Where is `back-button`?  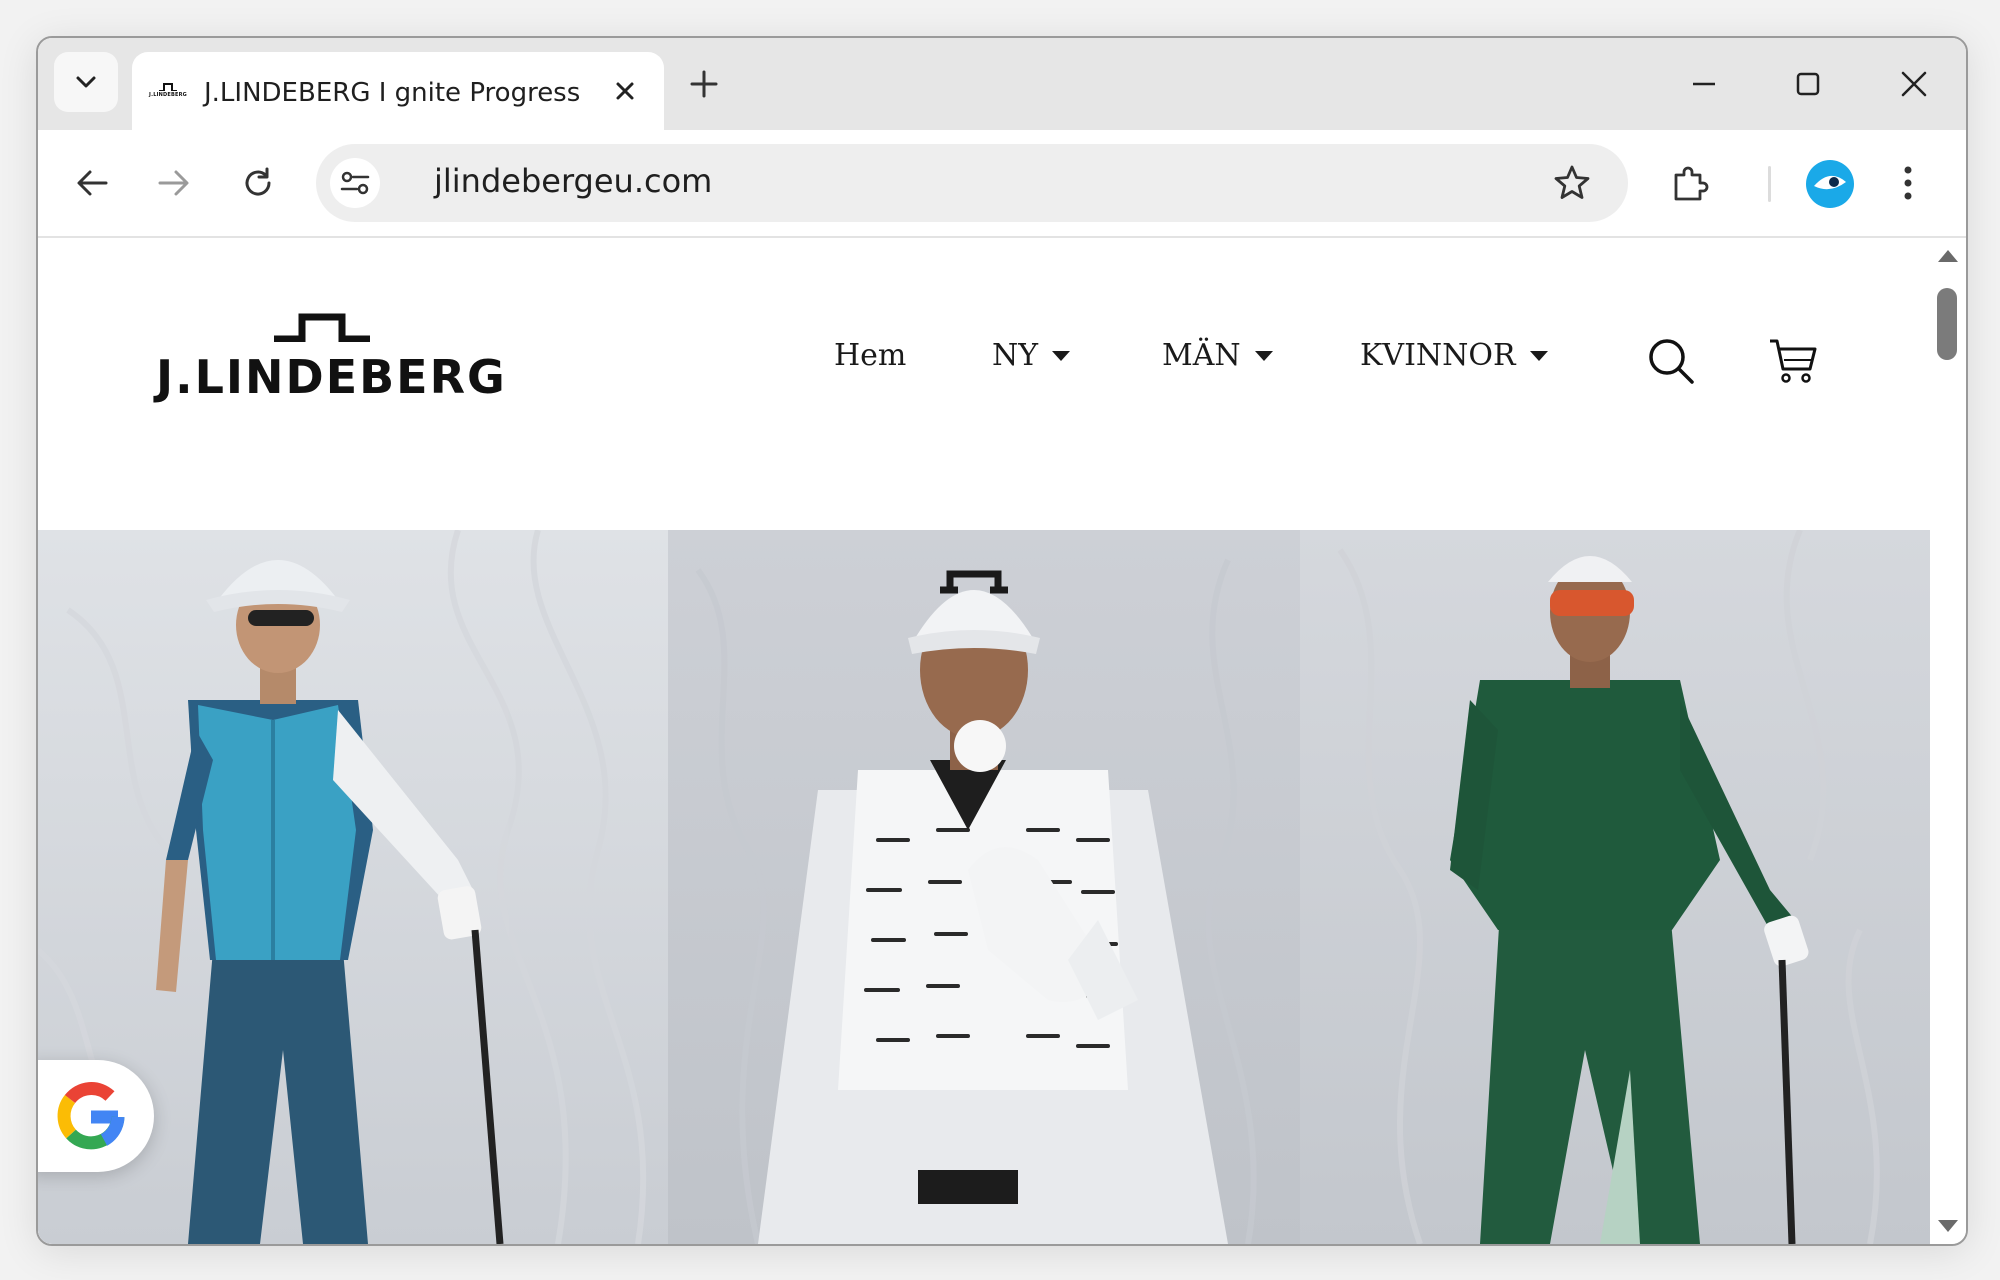
back-button is located at coordinates (92, 183).